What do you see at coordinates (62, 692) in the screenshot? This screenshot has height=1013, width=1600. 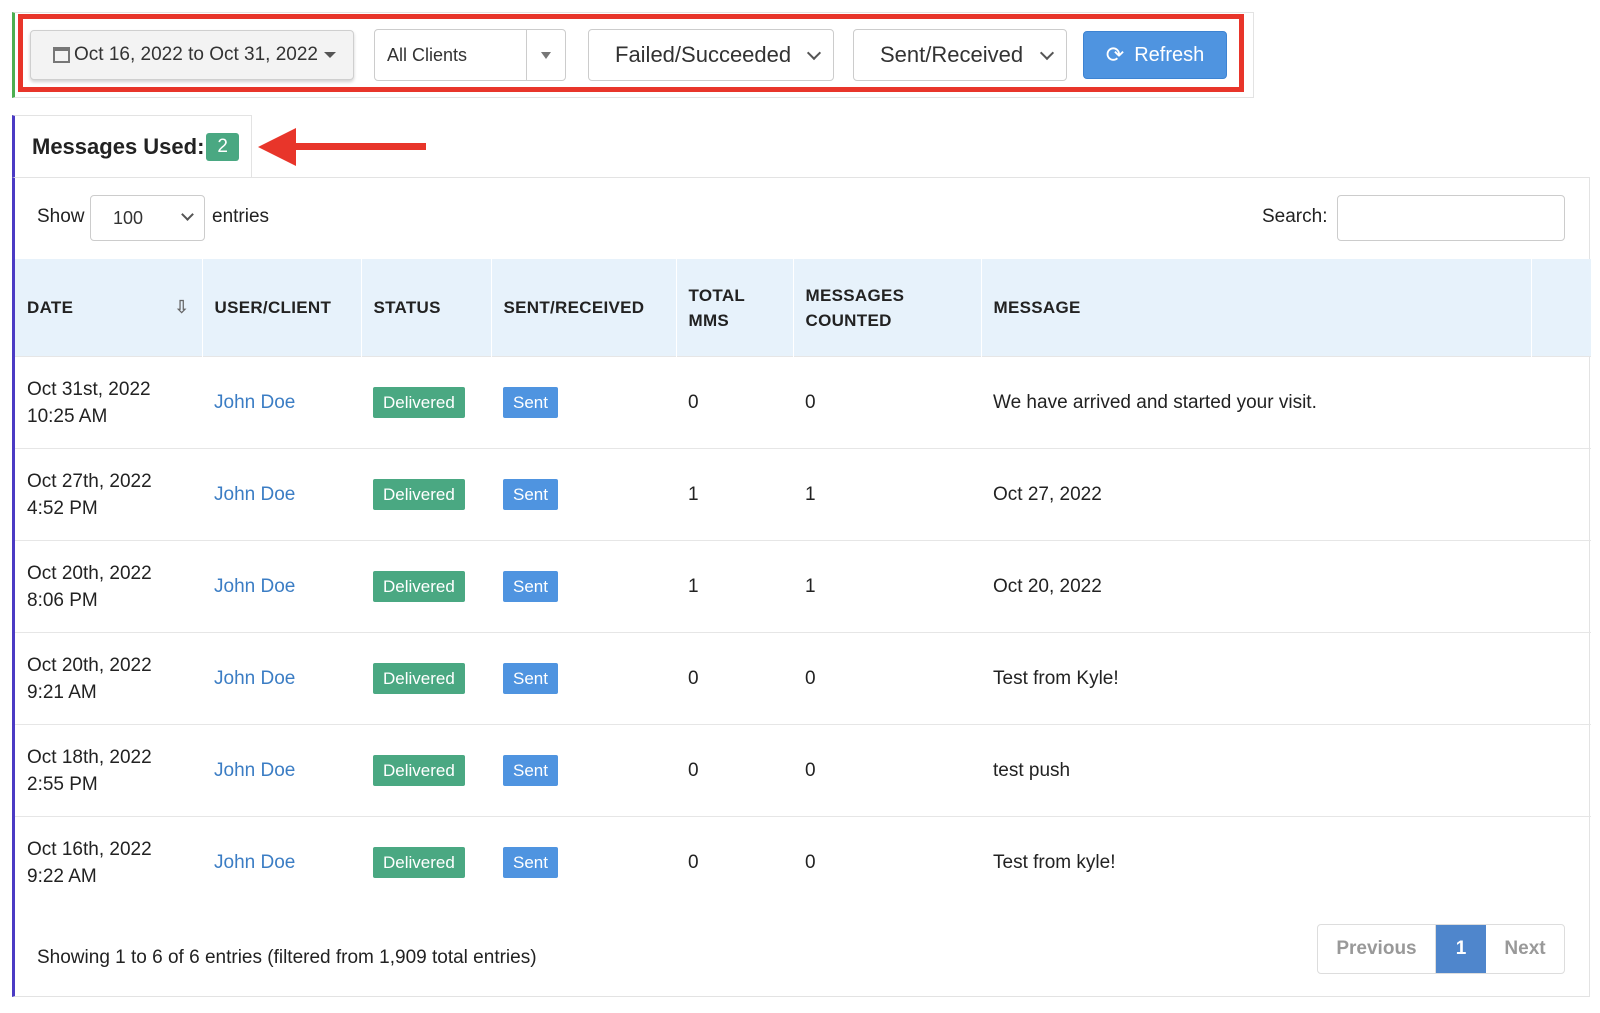 I see `row-time: 9:21 AM` at bounding box center [62, 692].